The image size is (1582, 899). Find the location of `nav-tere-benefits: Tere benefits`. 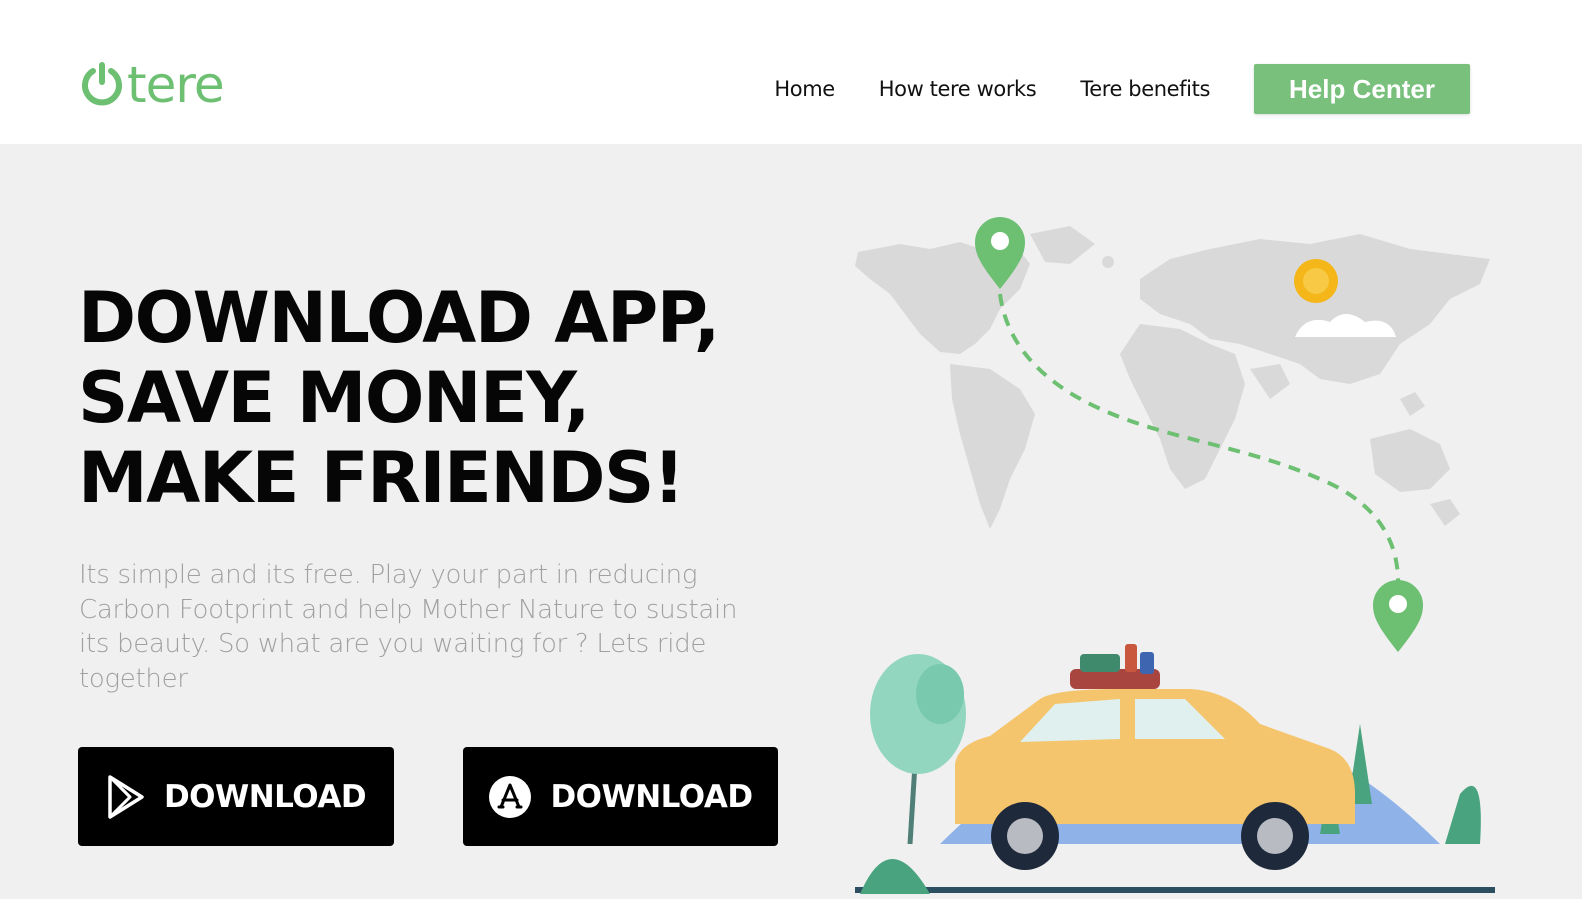

nav-tere-benefits: Tere benefits is located at coordinates (1145, 89).